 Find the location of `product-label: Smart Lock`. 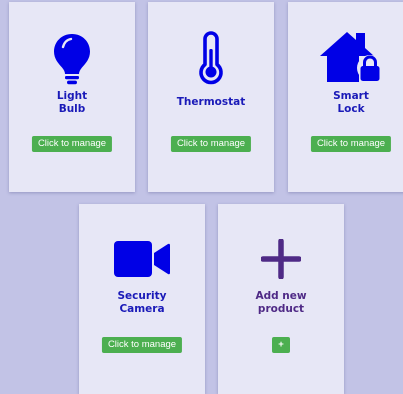

product-label: Smart Lock is located at coordinates (351, 102).